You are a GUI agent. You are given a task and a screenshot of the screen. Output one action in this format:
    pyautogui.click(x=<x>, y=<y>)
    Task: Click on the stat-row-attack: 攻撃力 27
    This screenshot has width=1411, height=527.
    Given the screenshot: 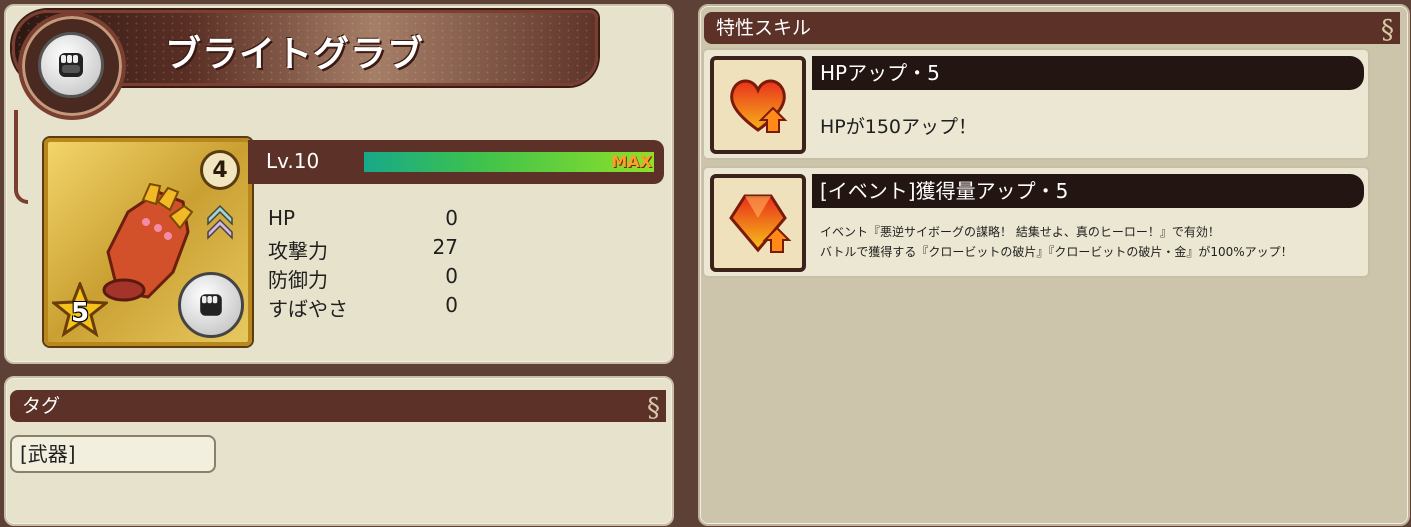 What is the action you would take?
    pyautogui.click(x=368, y=249)
    